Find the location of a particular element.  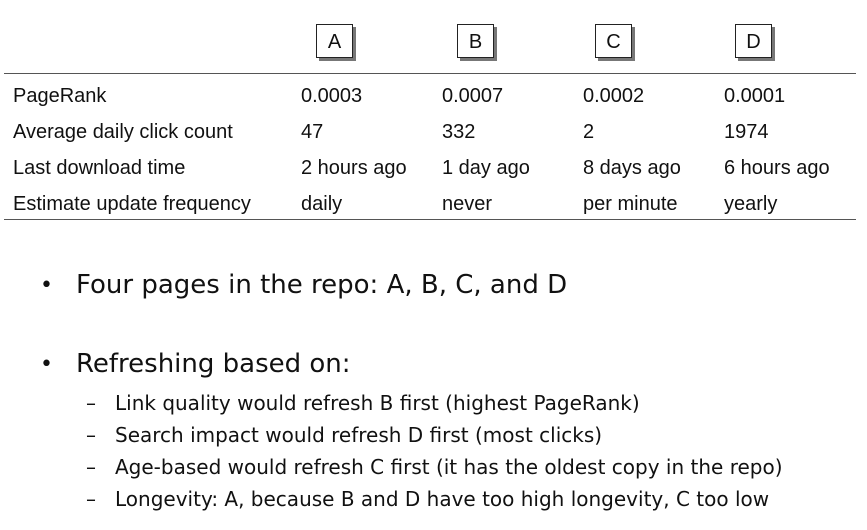

row-label-pagerank: PageRank is located at coordinates (60, 96).